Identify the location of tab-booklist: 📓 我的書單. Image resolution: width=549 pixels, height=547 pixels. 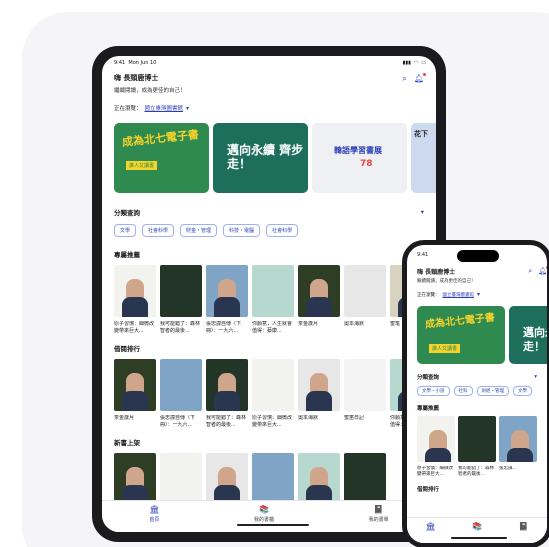
(379, 514).